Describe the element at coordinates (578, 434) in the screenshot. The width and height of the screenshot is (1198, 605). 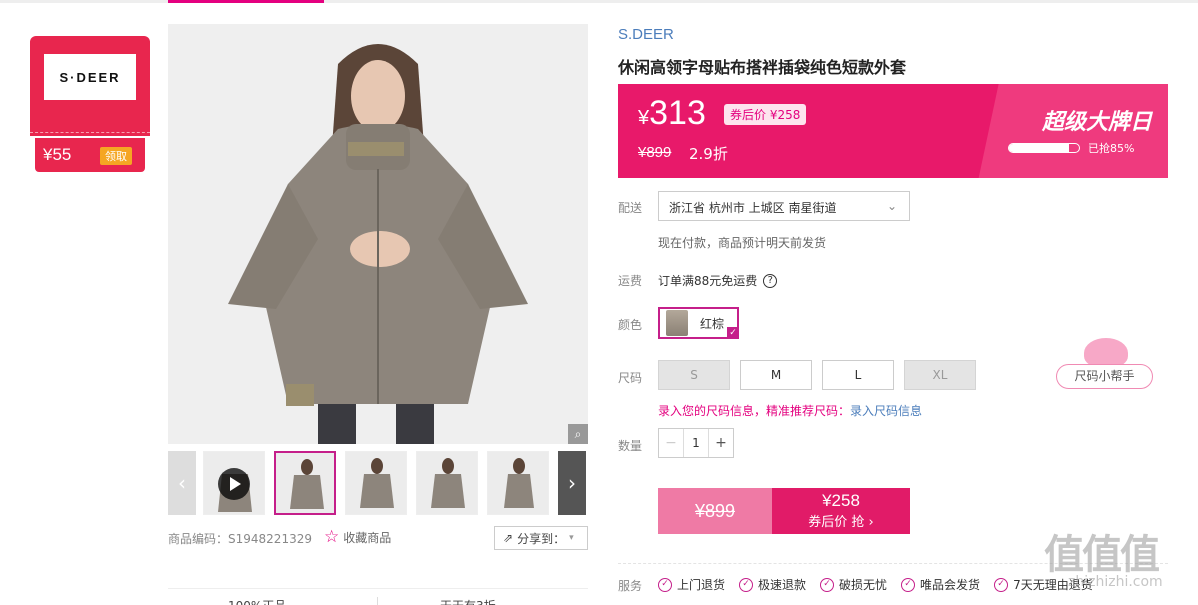
I see `magnifier-icon: ⌕` at that location.